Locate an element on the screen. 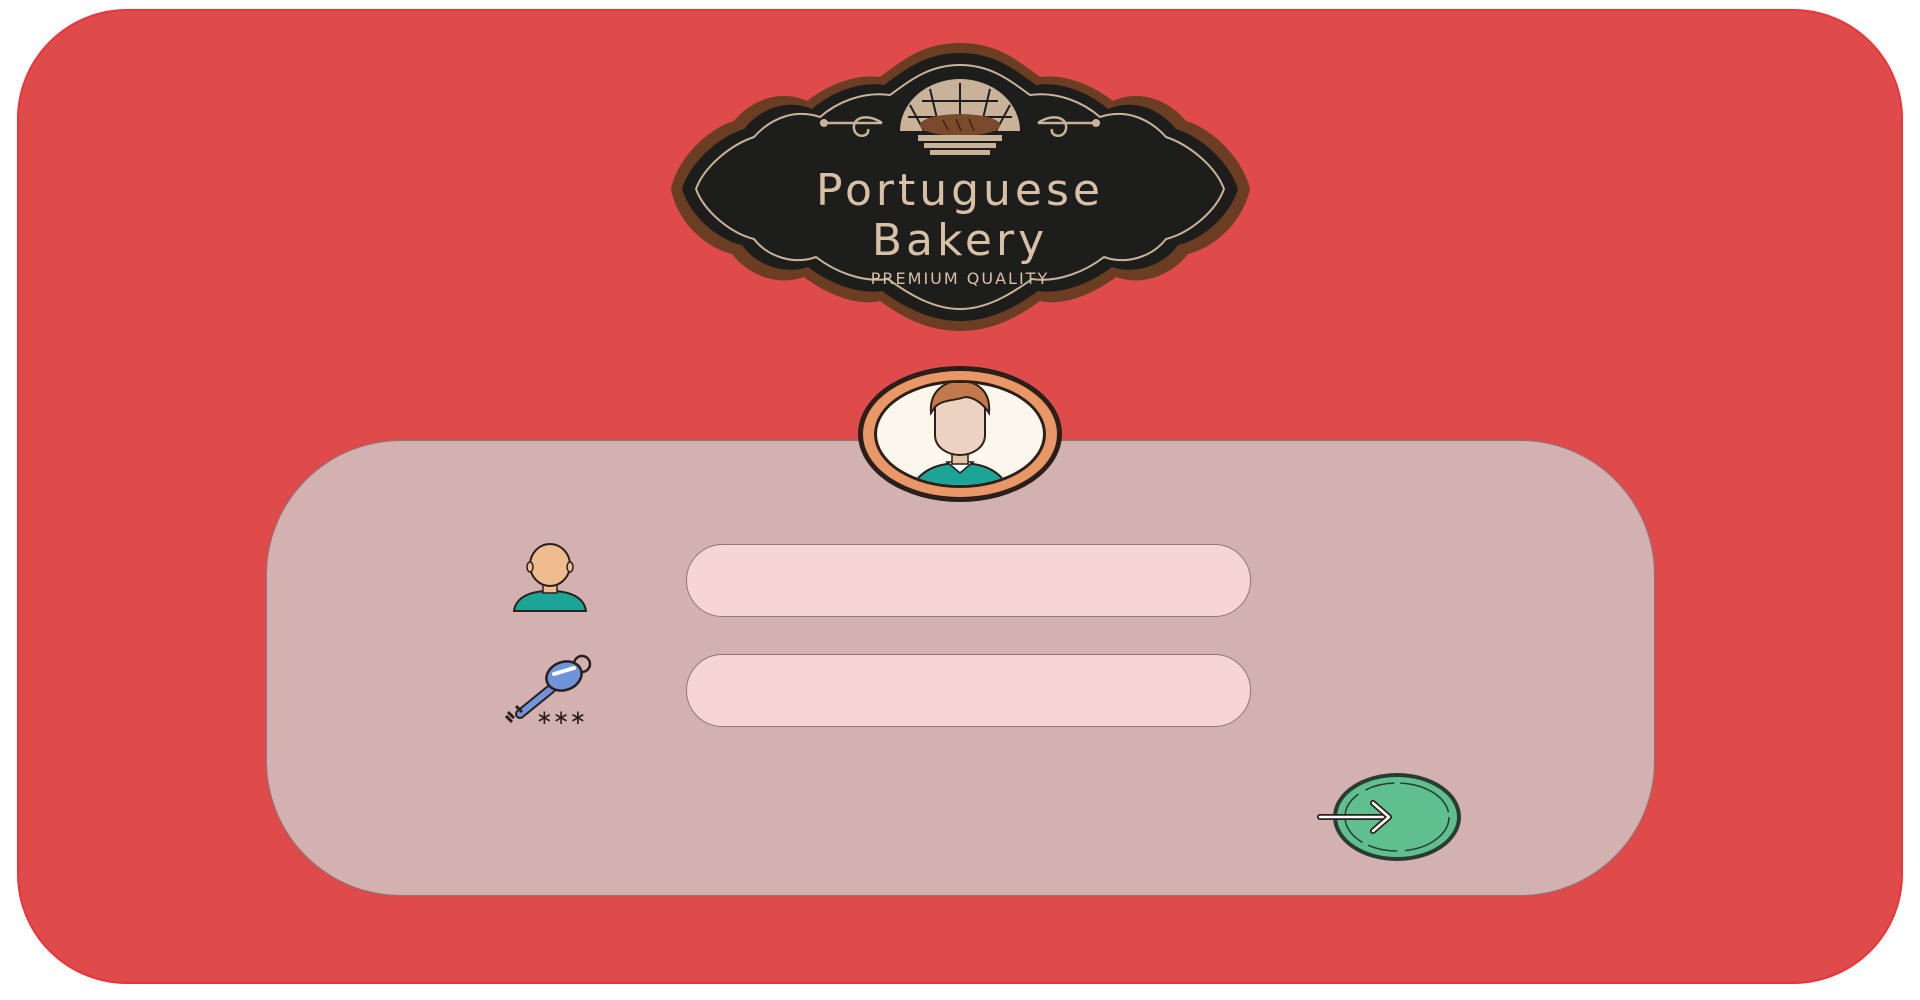  user-icon is located at coordinates (550, 577).